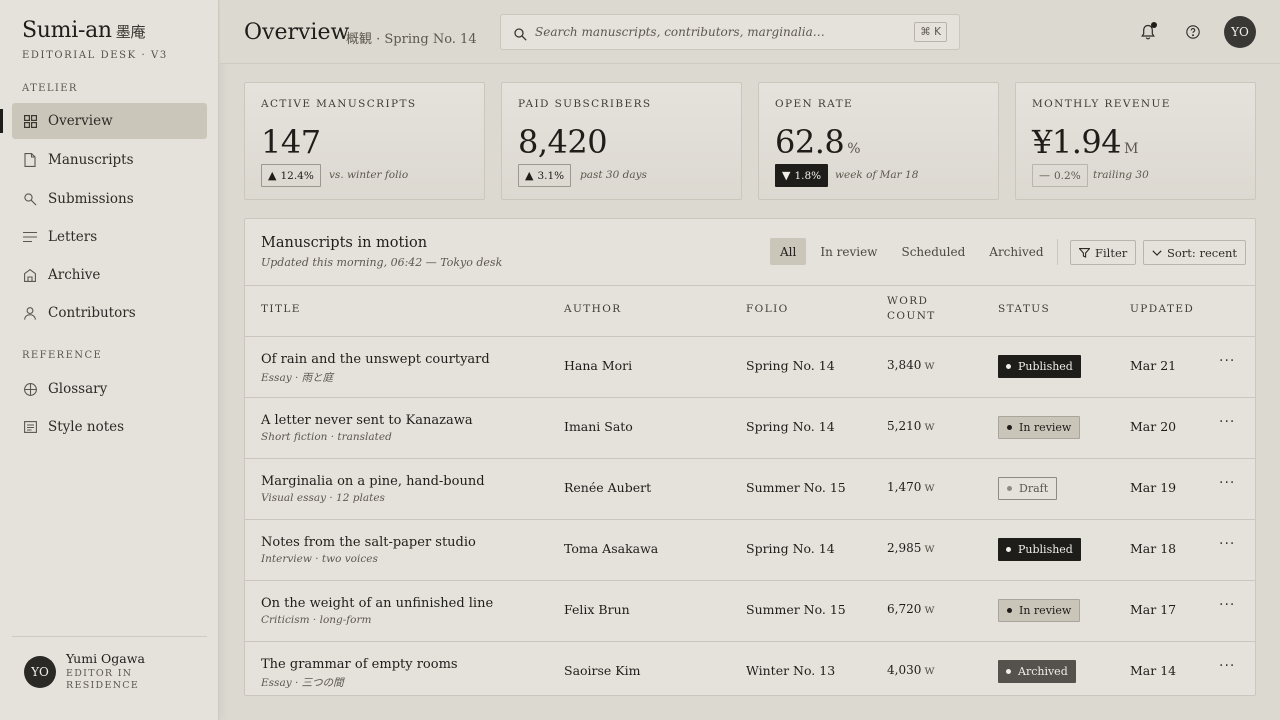 The image size is (1280, 720). What do you see at coordinates (802, 175) in the screenshot?
I see `delta-badge: ▼ 1.8%` at bounding box center [802, 175].